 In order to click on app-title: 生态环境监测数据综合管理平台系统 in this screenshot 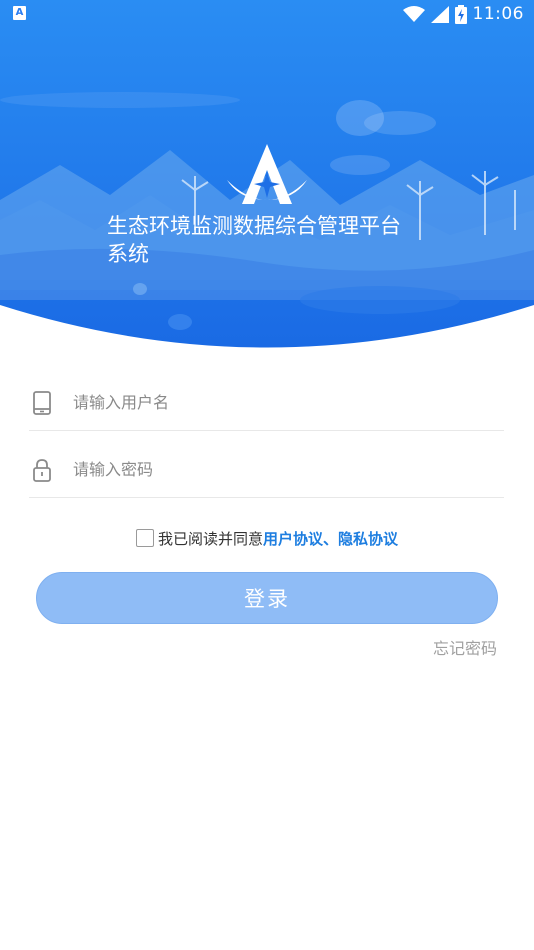, I will do `click(254, 240)`.